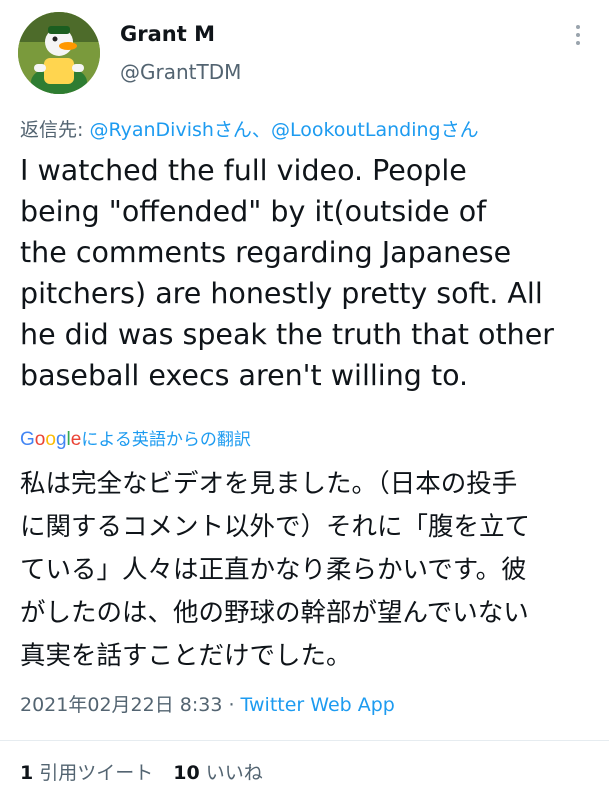 This screenshot has width=609, height=800. I want to click on translation-attribution: Googleによる英語からの翻訳, so click(135, 438).